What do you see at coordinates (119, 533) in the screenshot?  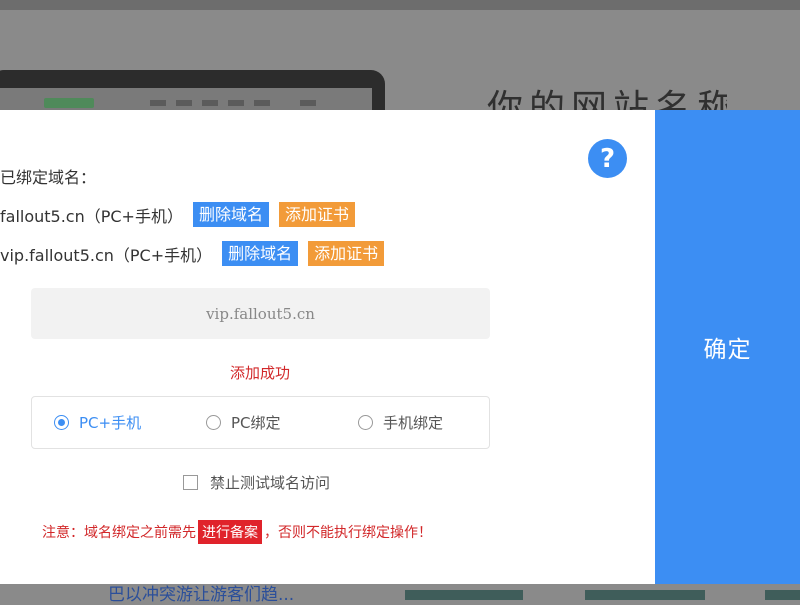 I see `notice-prefix: 注意：域名绑定之前需先` at bounding box center [119, 533].